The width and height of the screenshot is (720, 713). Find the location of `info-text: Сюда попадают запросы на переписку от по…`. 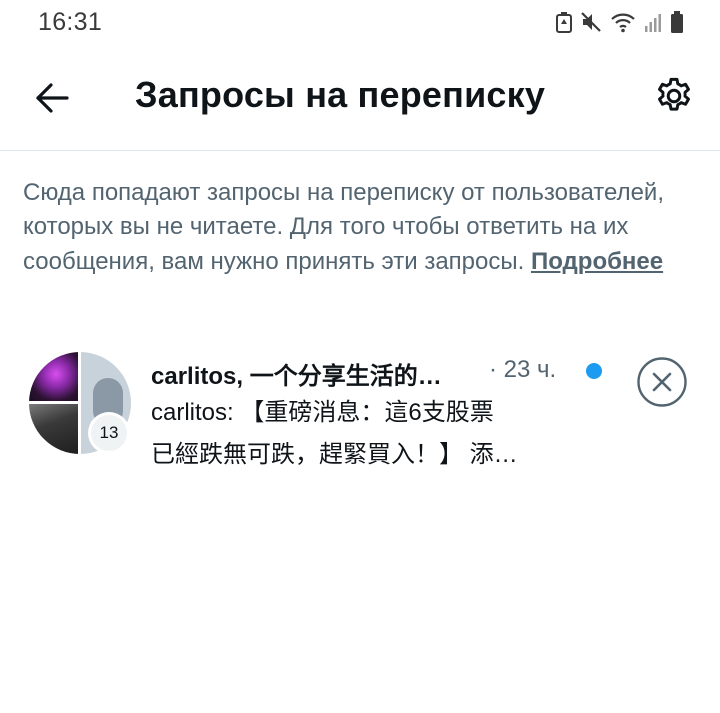

info-text: Сюда попадают запросы на переписку от по… is located at coordinates (358, 227).